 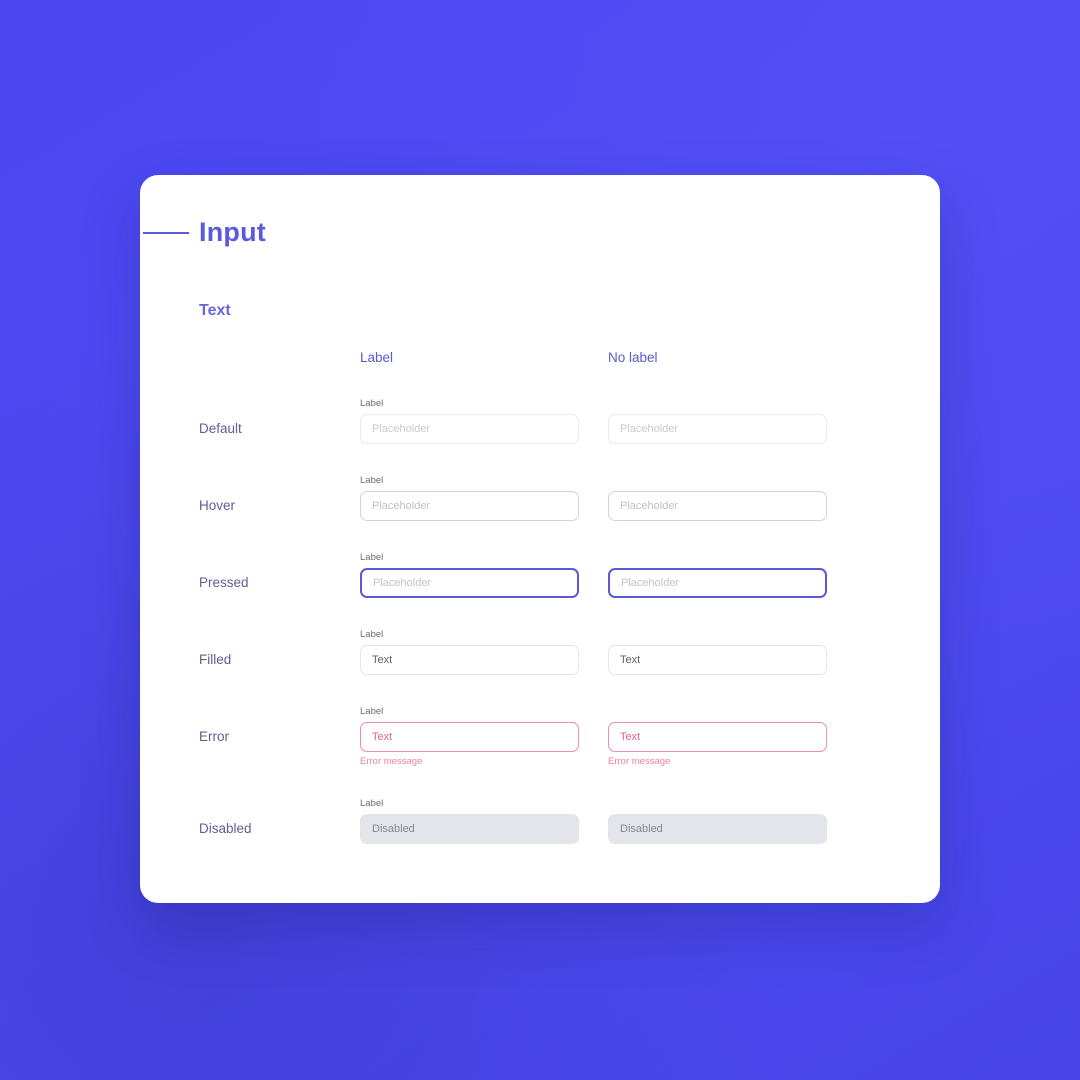 I want to click on field-hover-labeled: Label Placeholder, so click(x=469, y=498).